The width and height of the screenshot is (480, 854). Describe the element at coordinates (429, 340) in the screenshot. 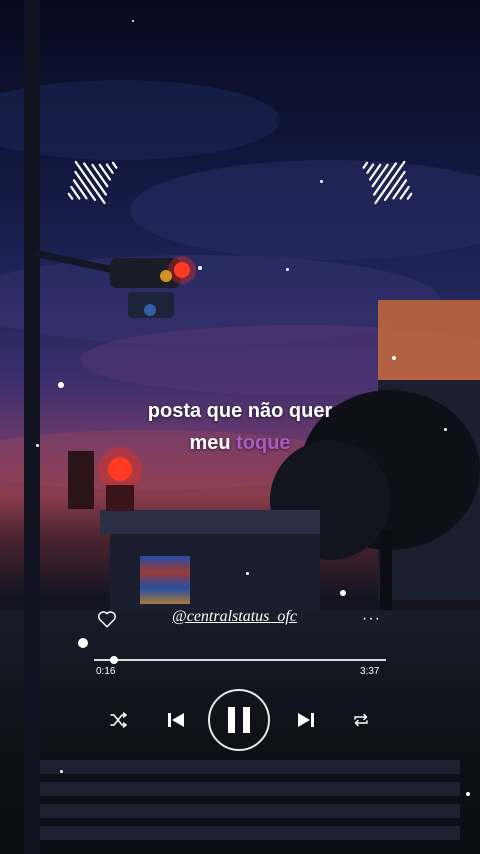

I see `shop-sign` at that location.